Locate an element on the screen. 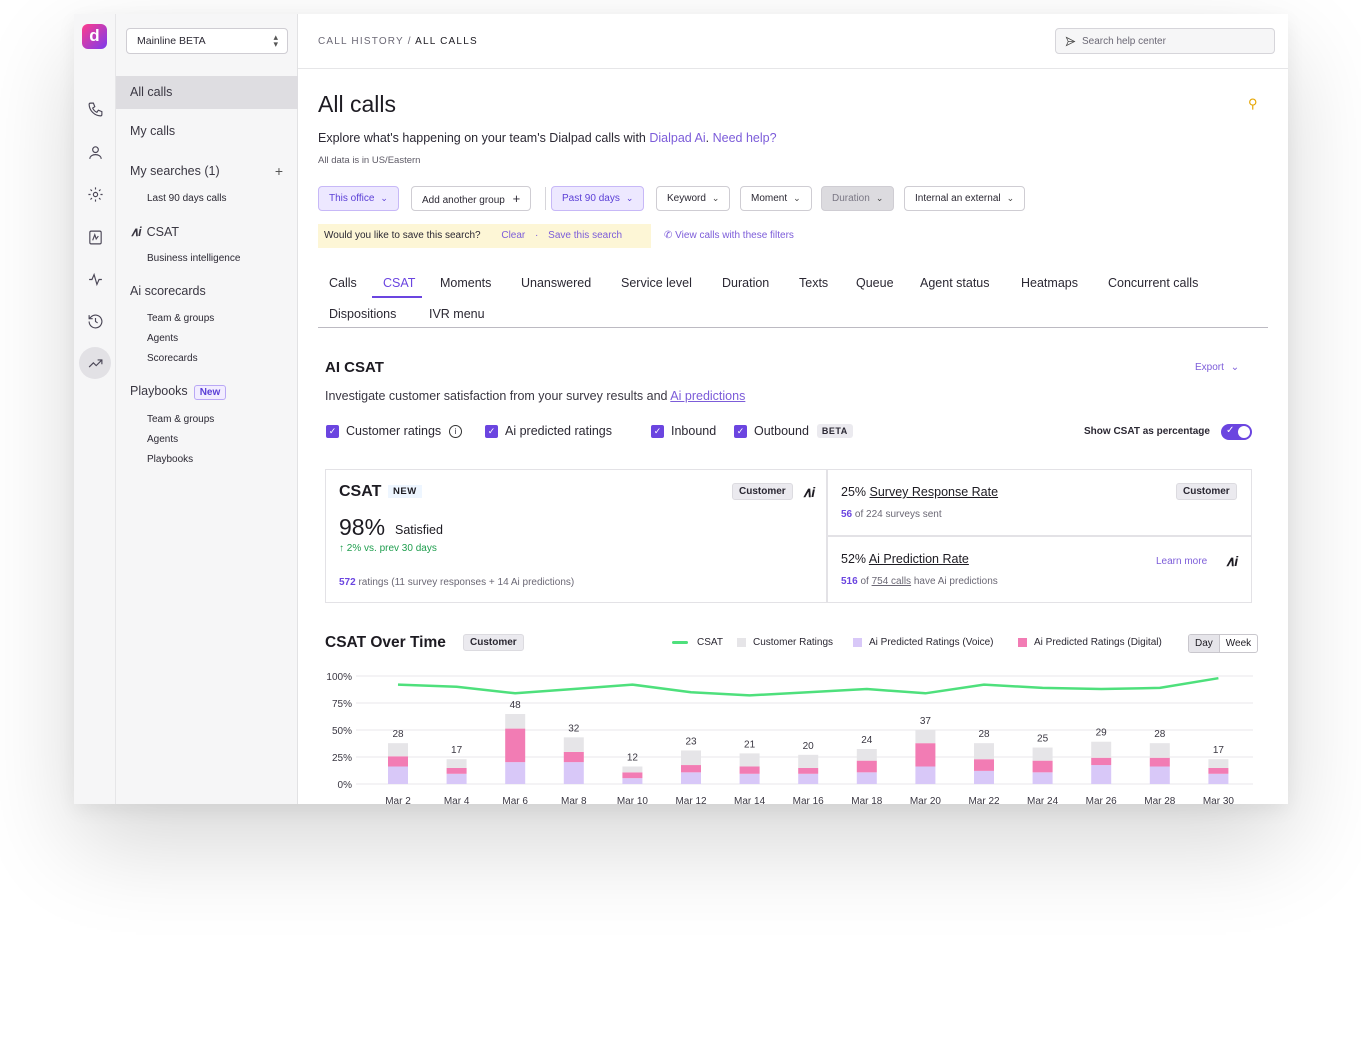 The image size is (1361, 1057). export-button: Export ⌄ is located at coordinates (1217, 367).